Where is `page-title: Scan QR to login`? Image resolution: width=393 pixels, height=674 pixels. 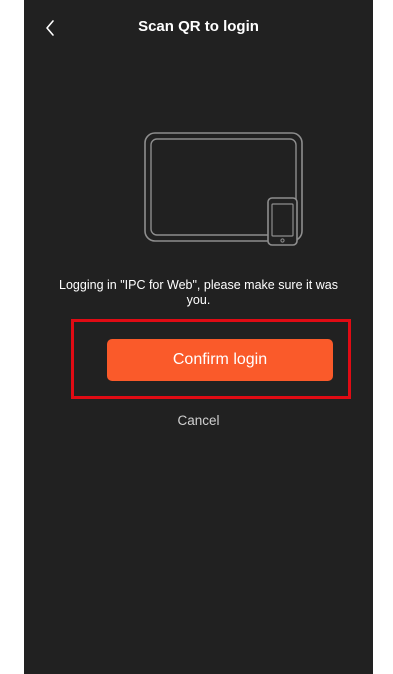 page-title: Scan QR to login is located at coordinates (198, 26).